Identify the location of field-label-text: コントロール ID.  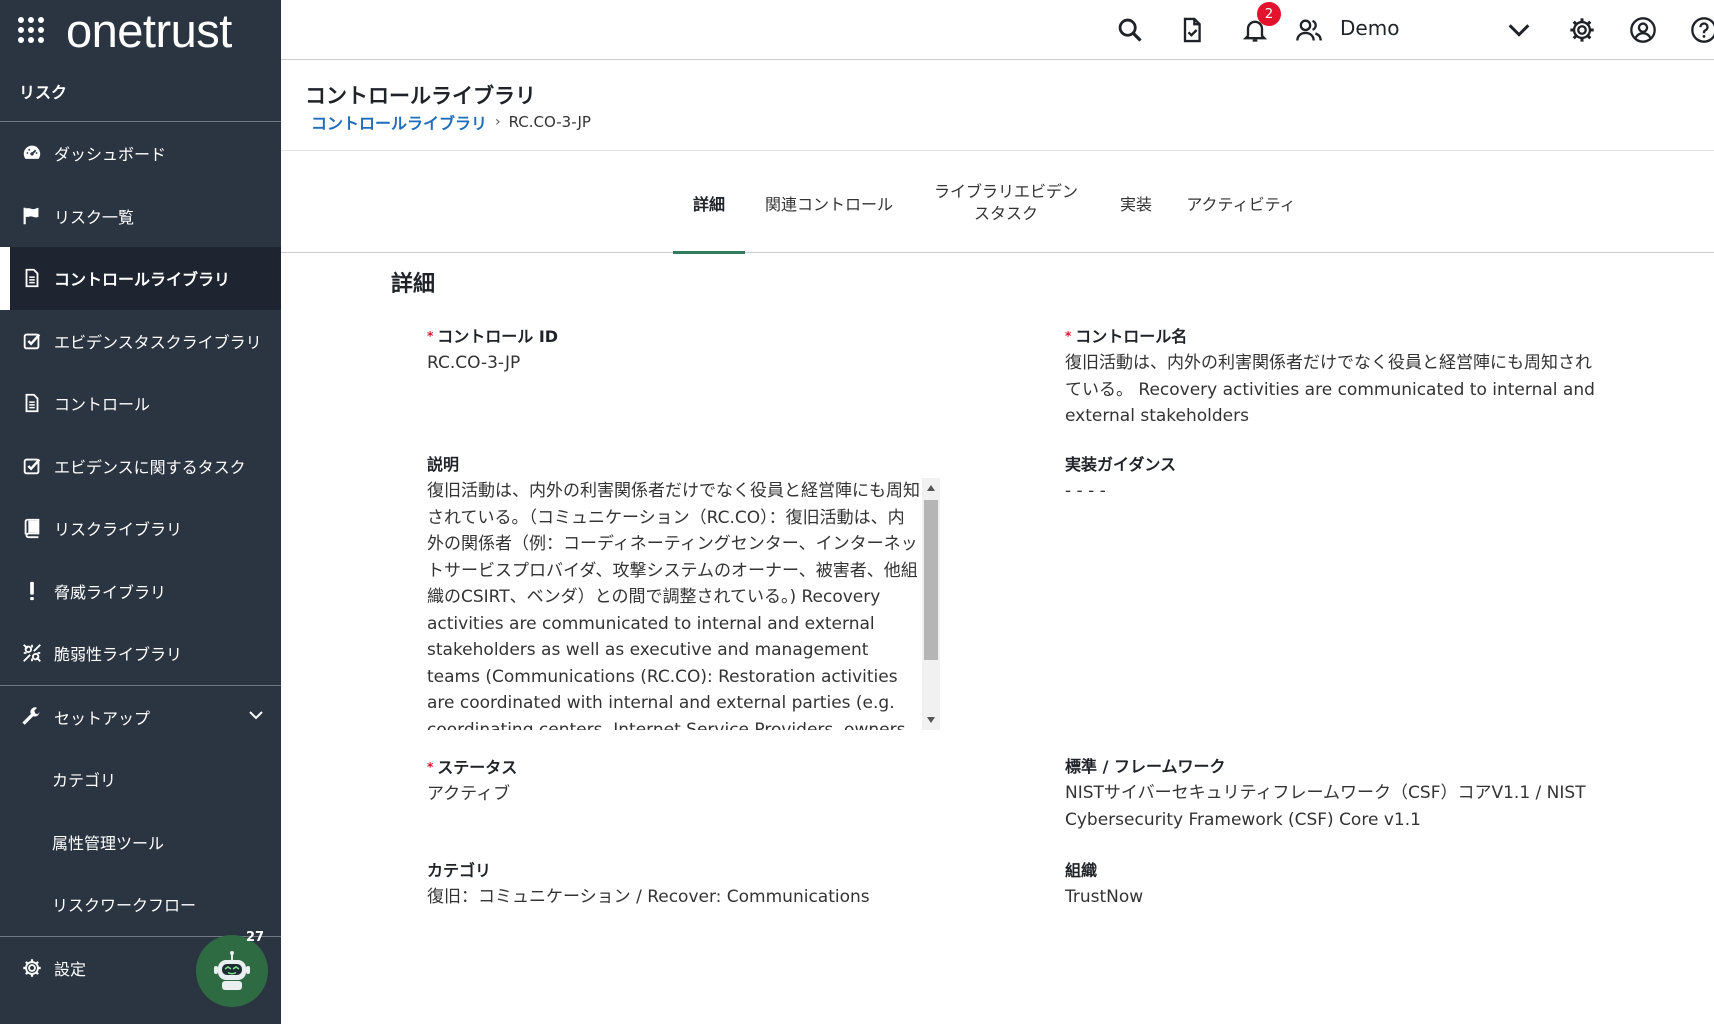
(498, 336).